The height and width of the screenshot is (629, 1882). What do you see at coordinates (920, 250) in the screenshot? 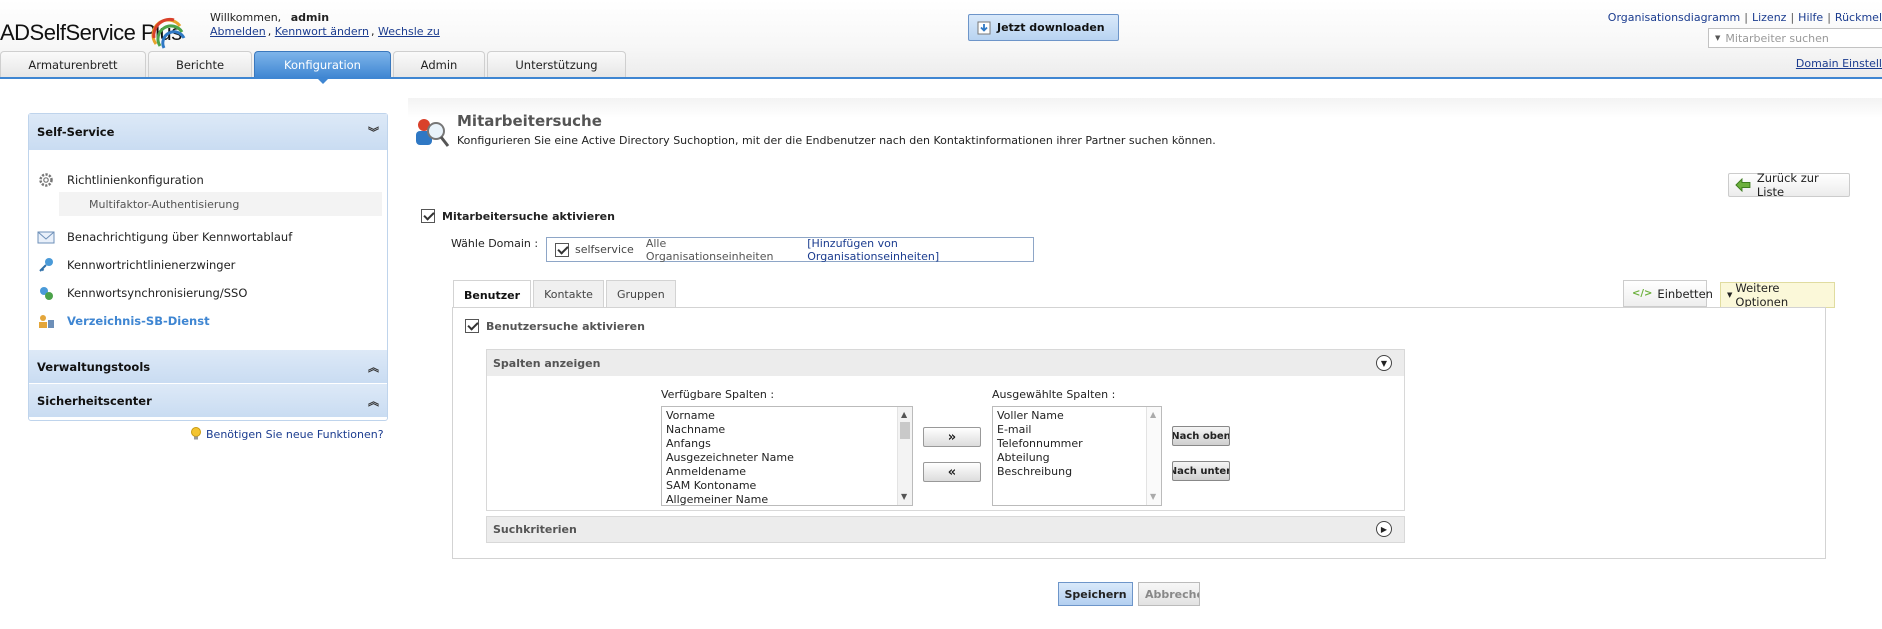
I see `add-ou-link: [Hinzufügen von Organisationseinheiten]` at bounding box center [920, 250].